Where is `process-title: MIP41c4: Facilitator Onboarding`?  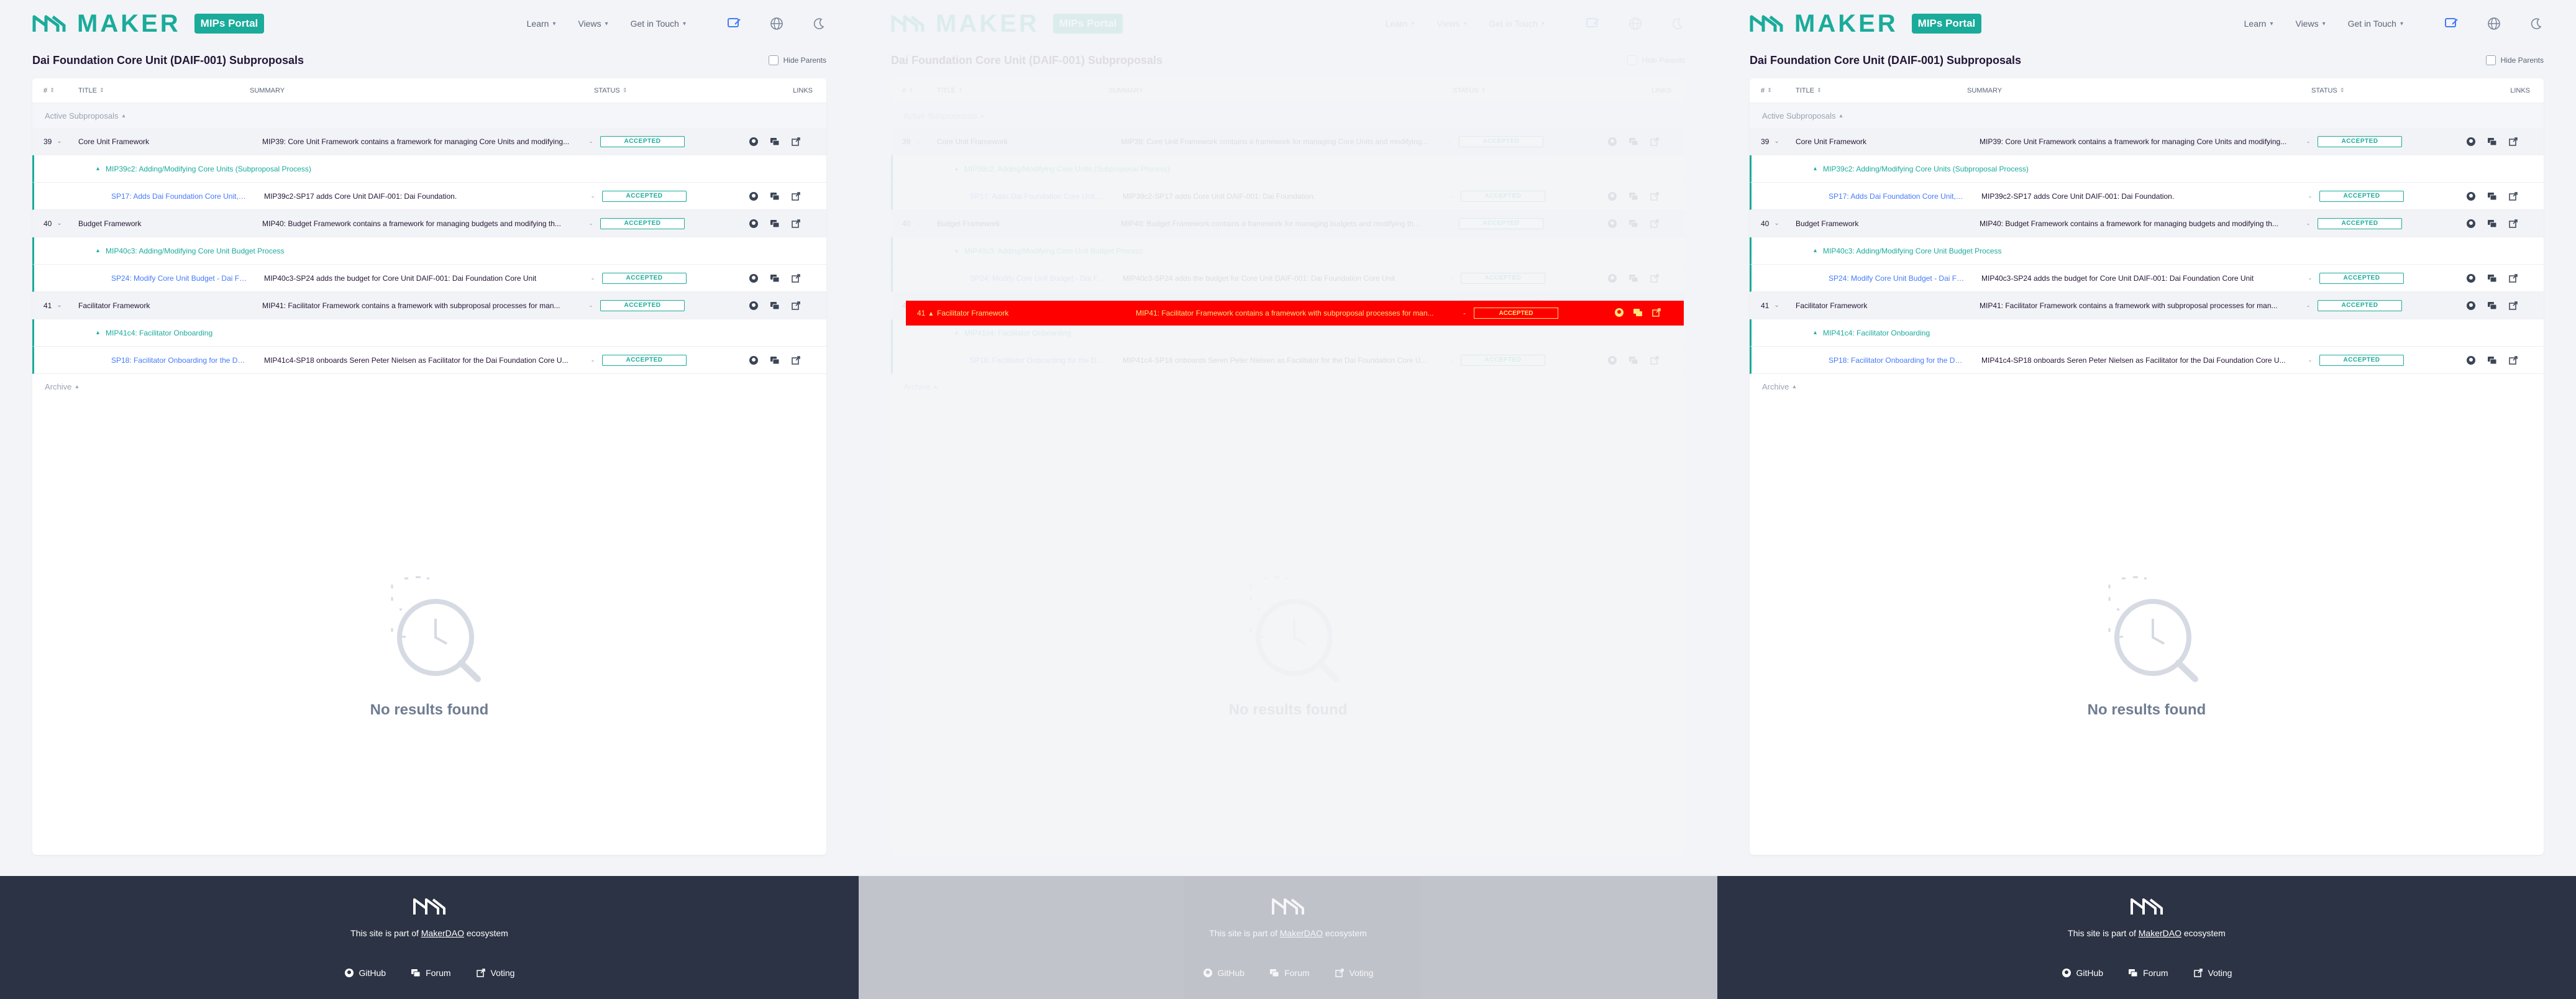 process-title: MIP41c4: Facilitator Onboarding is located at coordinates (159, 333).